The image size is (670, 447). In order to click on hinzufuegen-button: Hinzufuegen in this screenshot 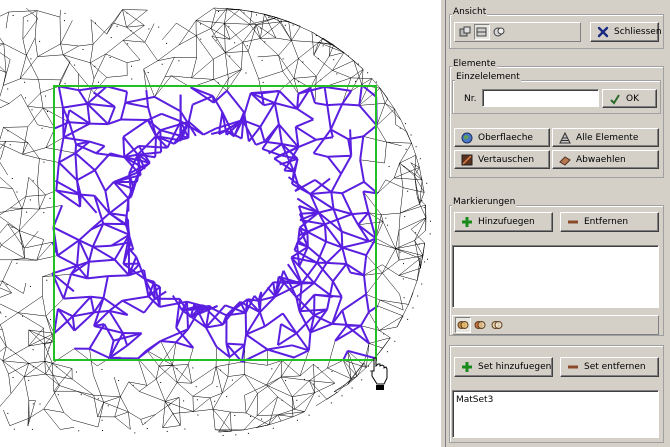, I will do `click(503, 222)`.